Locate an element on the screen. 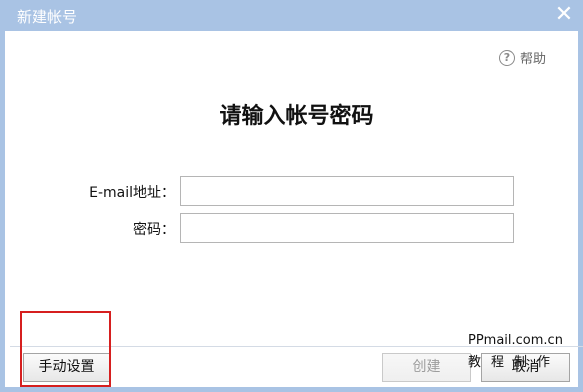 Image resolution: width=583 pixels, height=392 pixels. help-link: ? 帮助 is located at coordinates (522, 57).